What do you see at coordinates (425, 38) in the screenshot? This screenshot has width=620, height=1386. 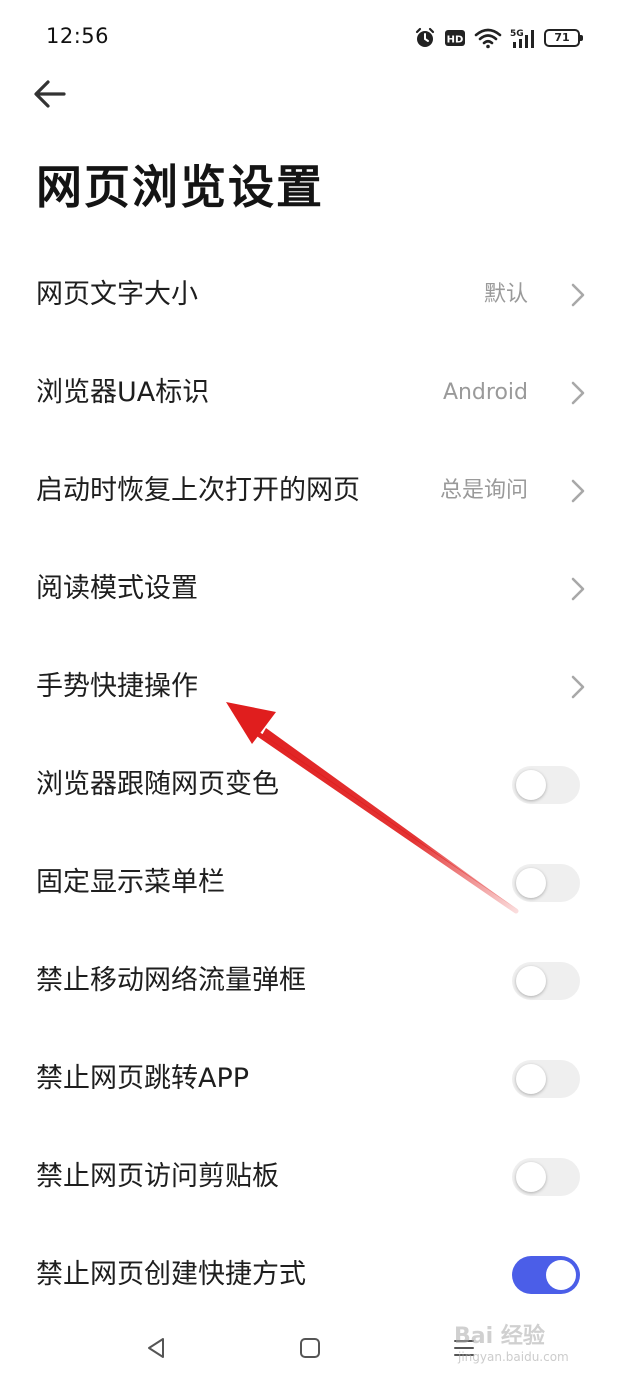 I see `alarm-icon` at bounding box center [425, 38].